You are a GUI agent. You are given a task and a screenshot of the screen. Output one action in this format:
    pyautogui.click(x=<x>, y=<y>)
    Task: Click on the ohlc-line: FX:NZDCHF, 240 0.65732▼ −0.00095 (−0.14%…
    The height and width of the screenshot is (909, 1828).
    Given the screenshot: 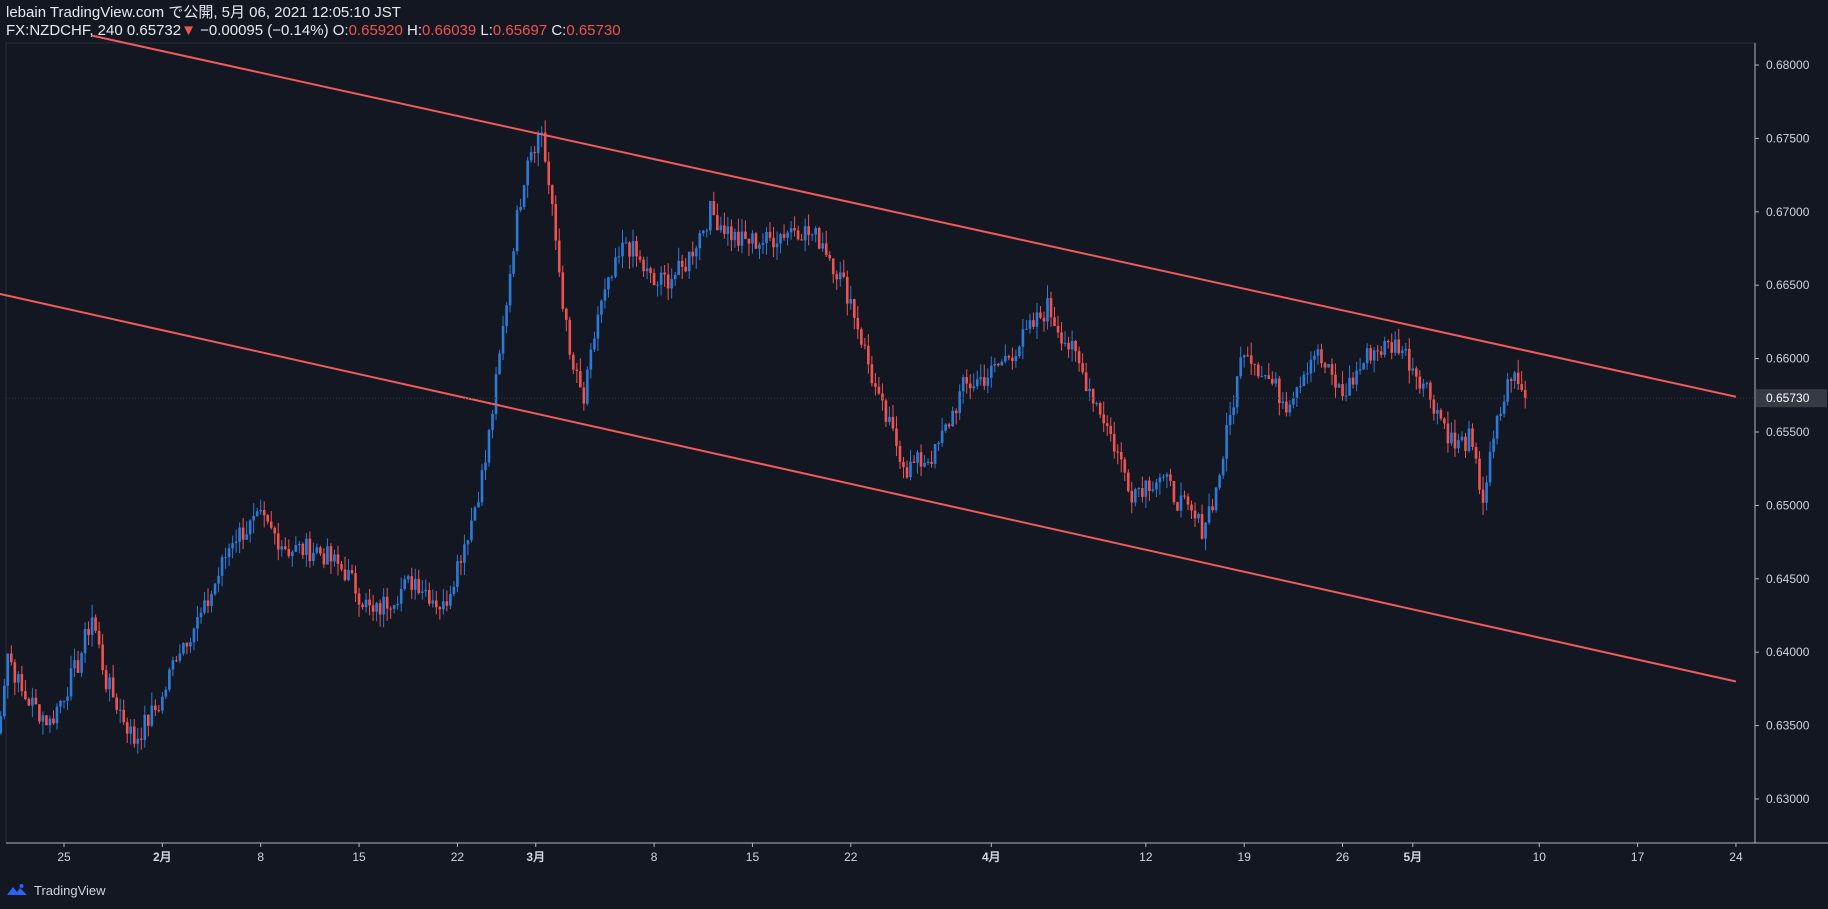 What is the action you would take?
    pyautogui.click(x=313, y=31)
    